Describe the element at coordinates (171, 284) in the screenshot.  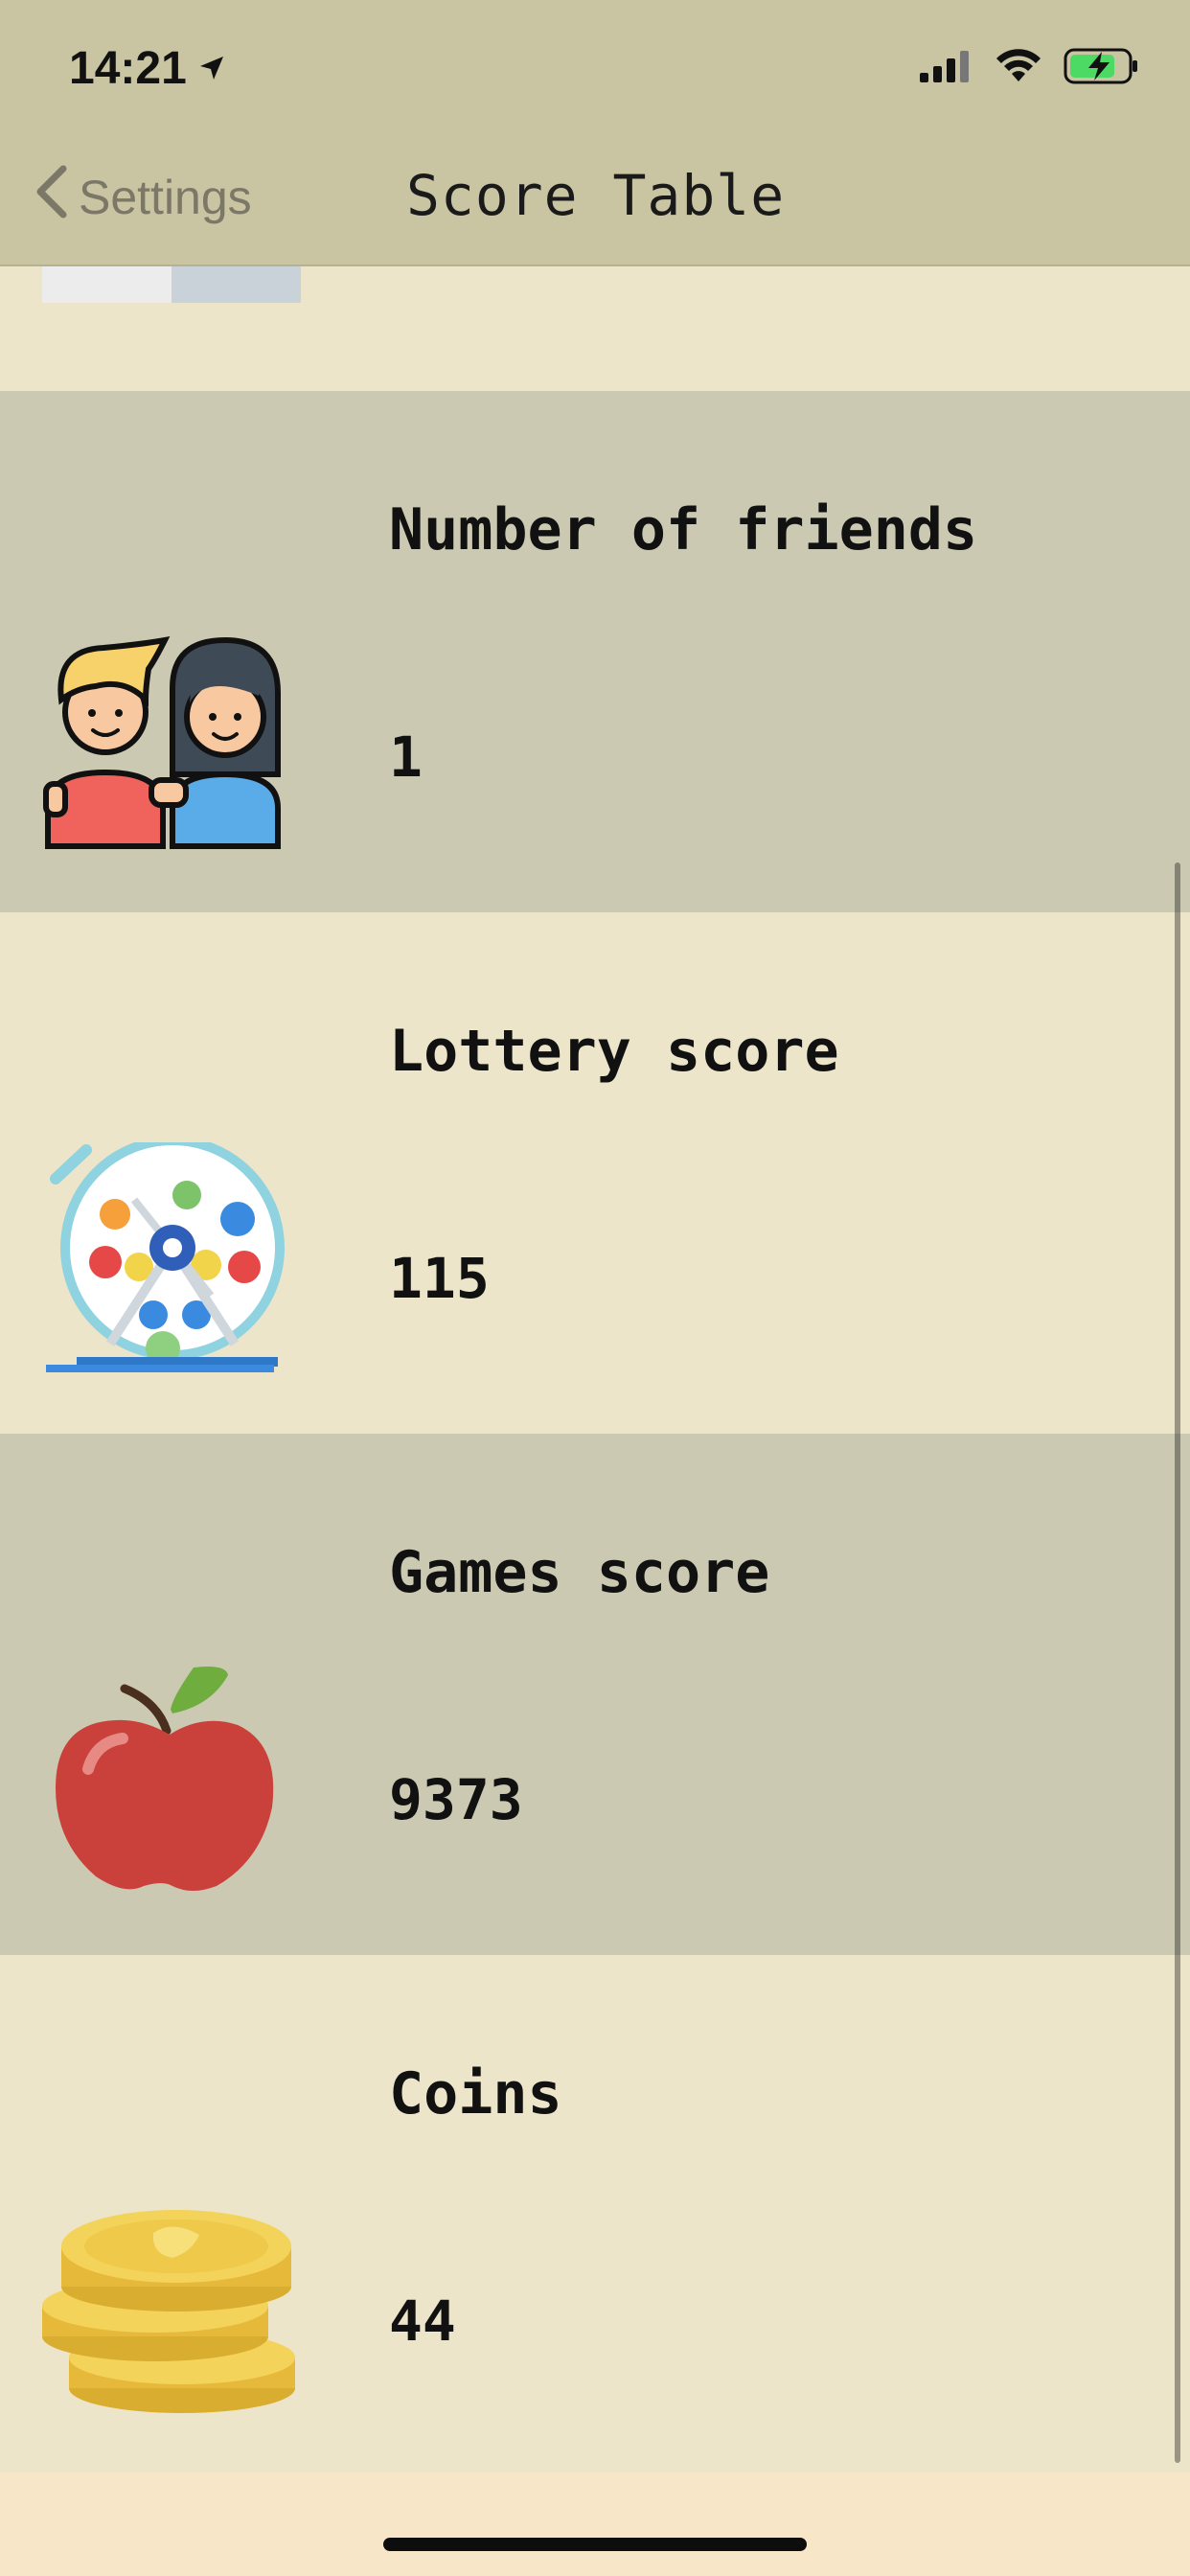
I see `partial-row-icon` at that location.